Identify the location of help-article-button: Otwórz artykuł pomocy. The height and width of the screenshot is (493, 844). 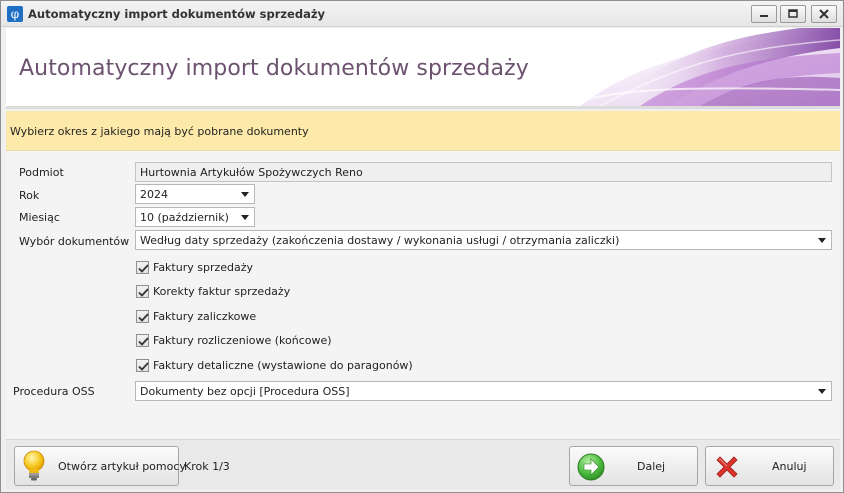
(100, 466).